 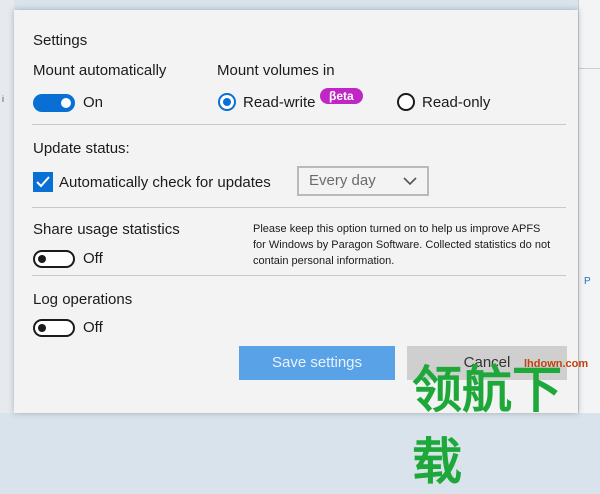 What do you see at coordinates (93, 258) in the screenshot?
I see `share-usage-state: Off` at bounding box center [93, 258].